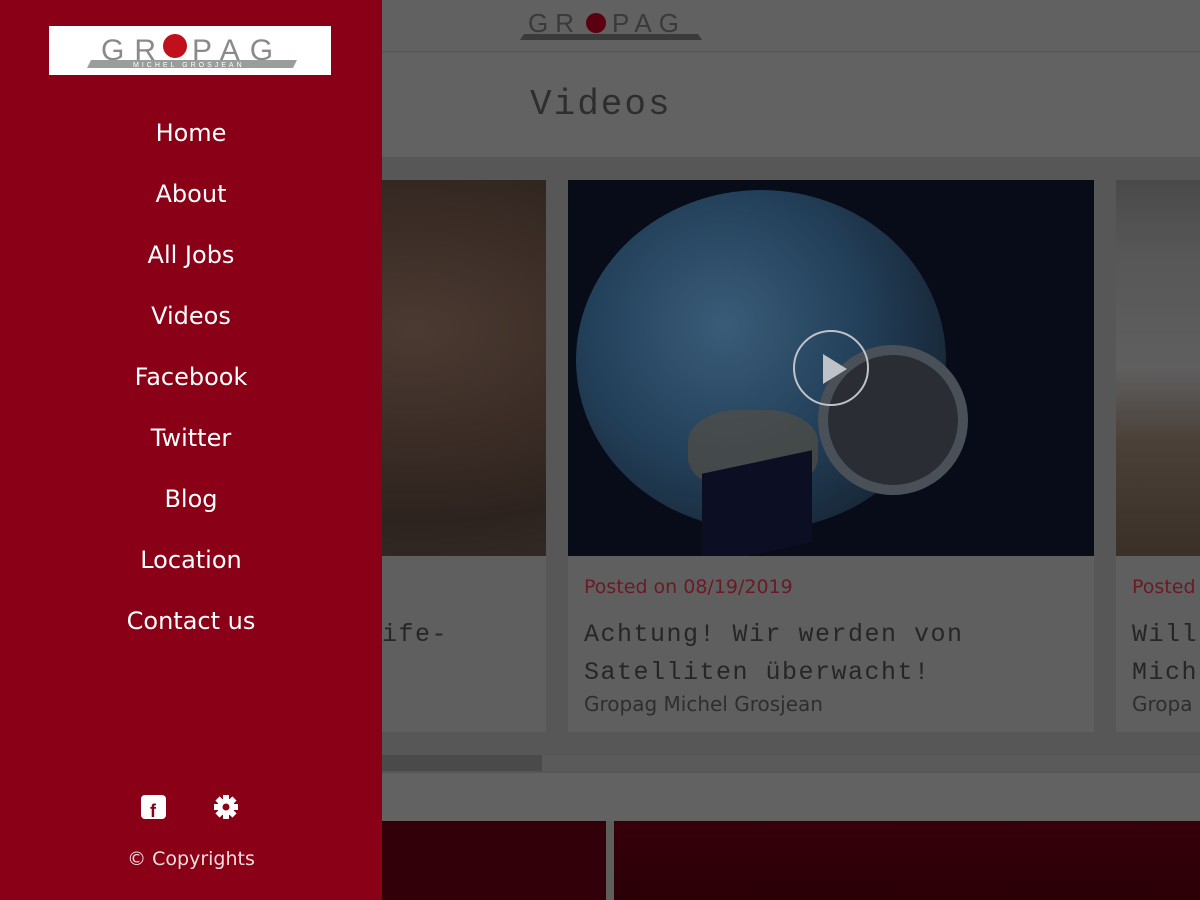  Describe the element at coordinates (1166, 654) in the screenshot. I see `video-title: Will Mich` at that location.